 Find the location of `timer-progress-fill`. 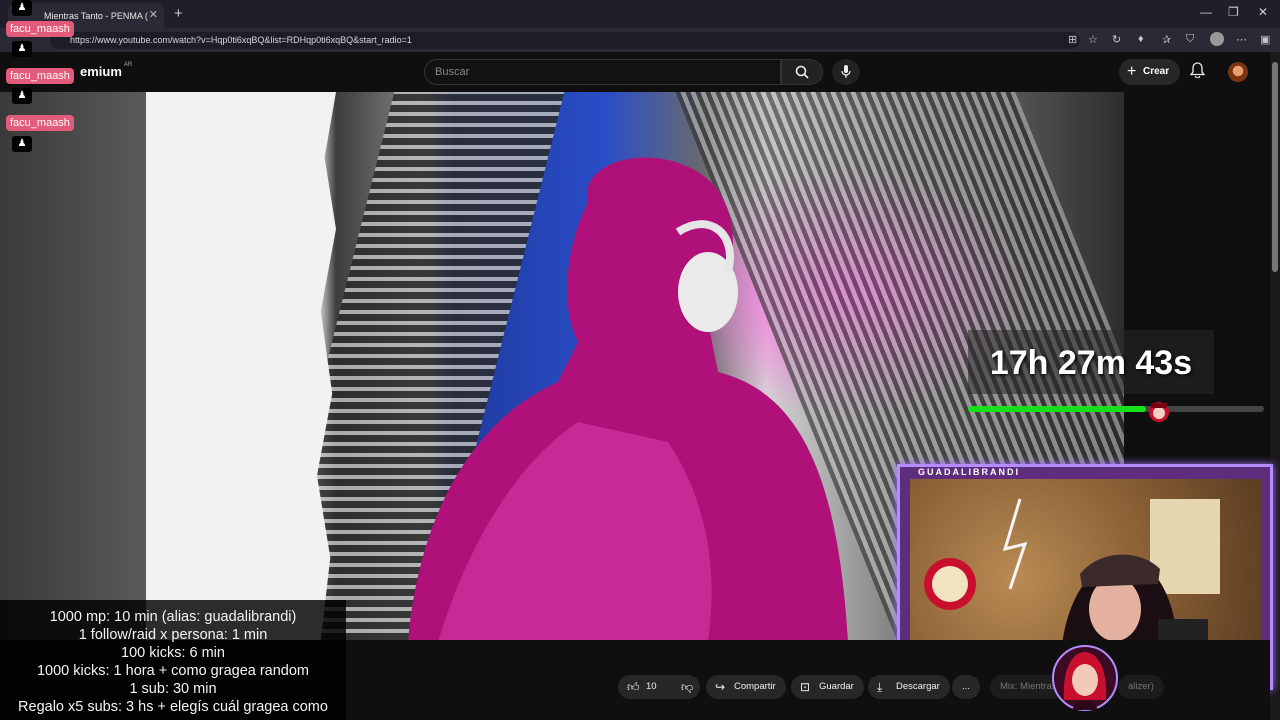

timer-progress-fill is located at coordinates (1057, 409).